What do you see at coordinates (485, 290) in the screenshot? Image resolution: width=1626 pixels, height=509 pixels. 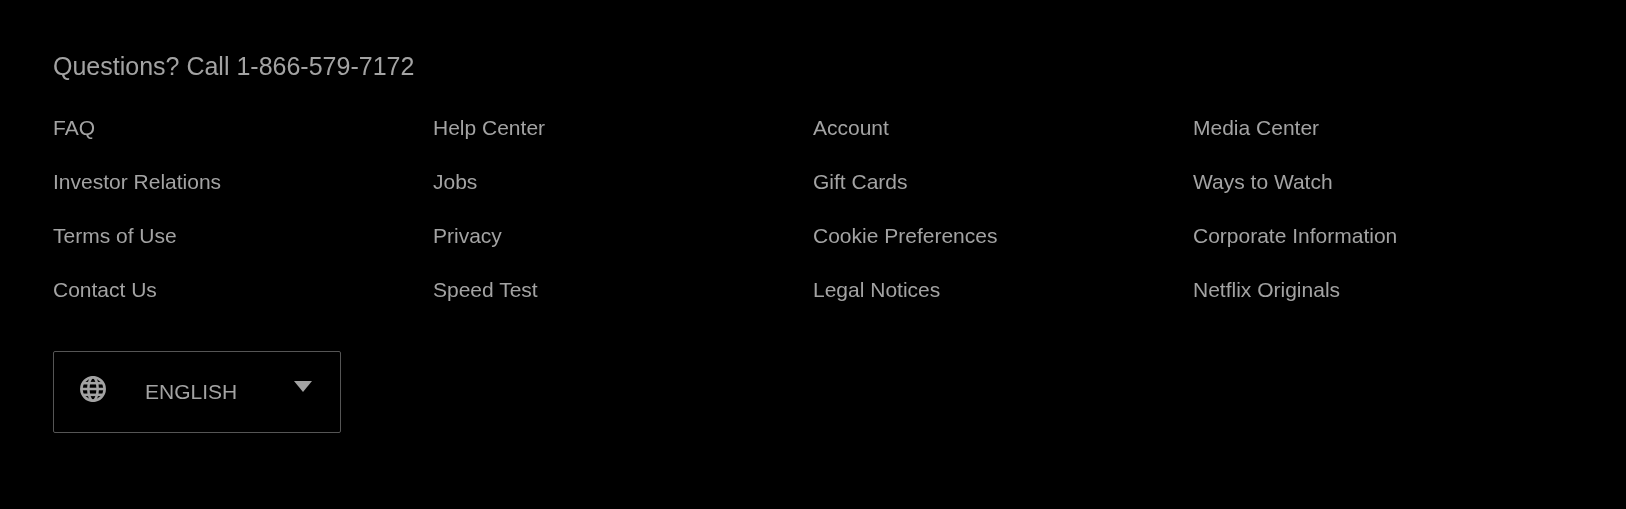 I see `footer-link: Speed Test` at bounding box center [485, 290].